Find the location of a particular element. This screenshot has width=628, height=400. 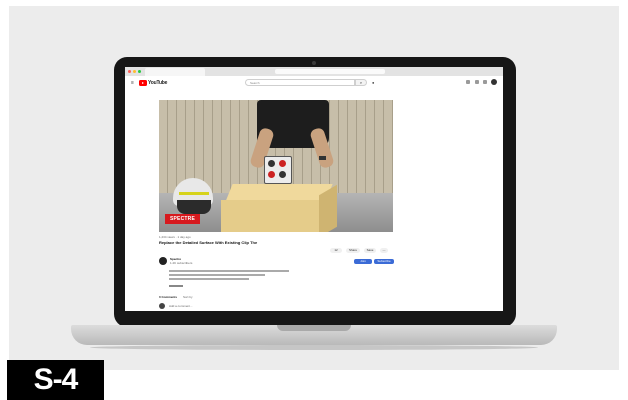

notifications-icon is located at coordinates (485, 82).